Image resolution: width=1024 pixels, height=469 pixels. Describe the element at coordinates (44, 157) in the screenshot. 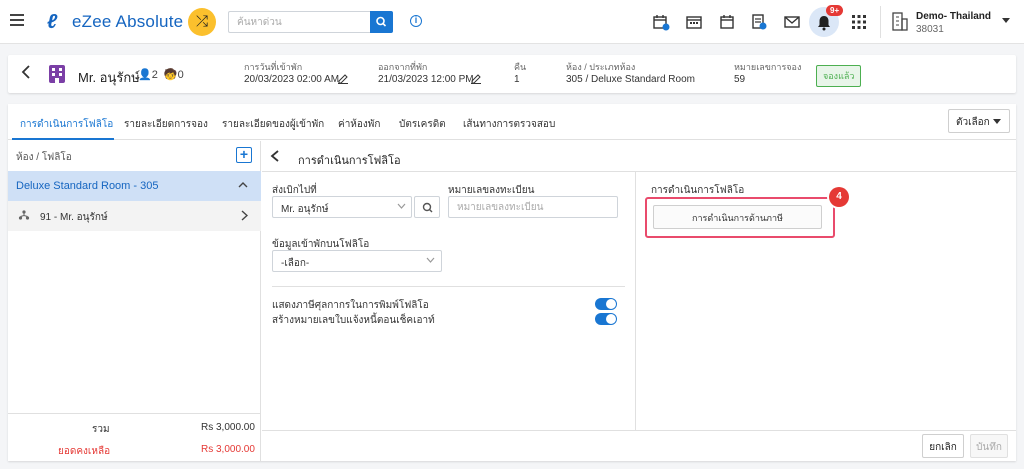

I see `room-folio-header: ห้อง / โฟลิโอ` at that location.